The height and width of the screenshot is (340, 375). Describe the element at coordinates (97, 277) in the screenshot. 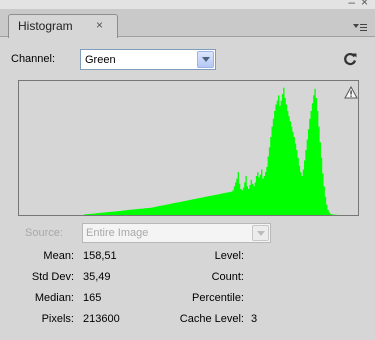

I see `stddev-value: 35,49` at that location.